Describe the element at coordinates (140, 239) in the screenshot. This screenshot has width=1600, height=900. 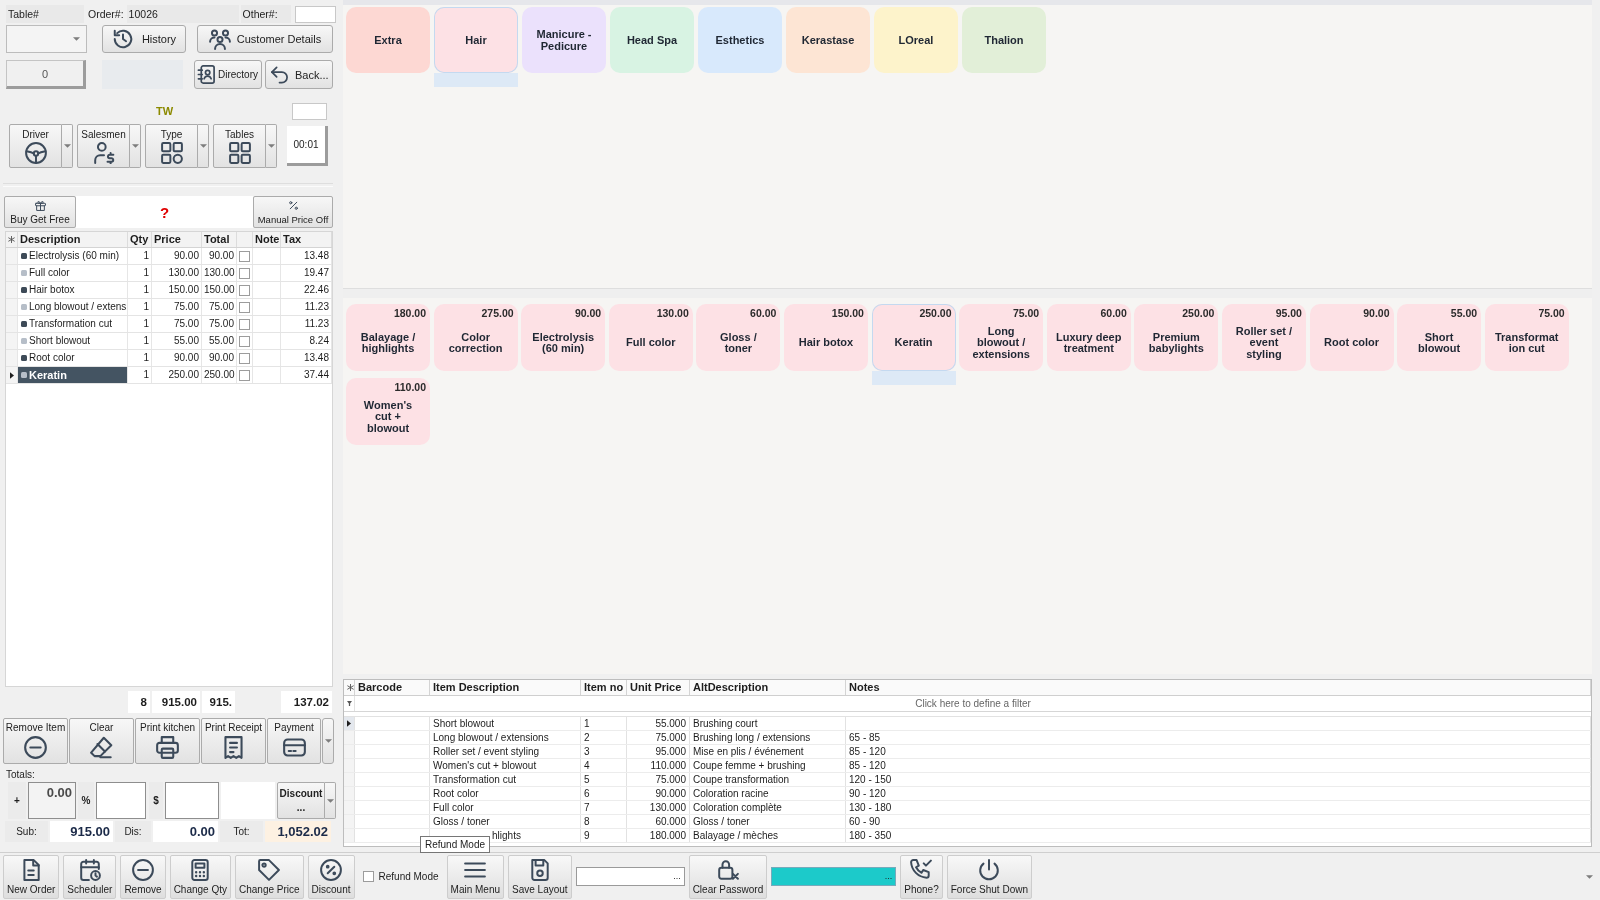
I see `column-header: Qty` at that location.